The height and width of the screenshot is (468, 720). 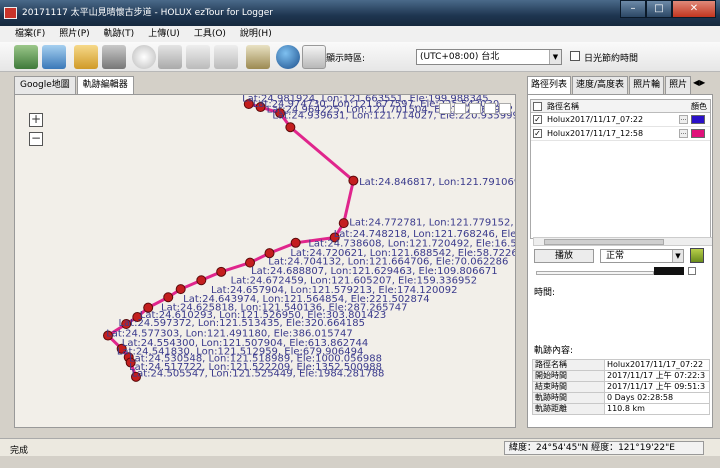 I want to click on header-track-name: 路徑名稱, so click(x=563, y=106).